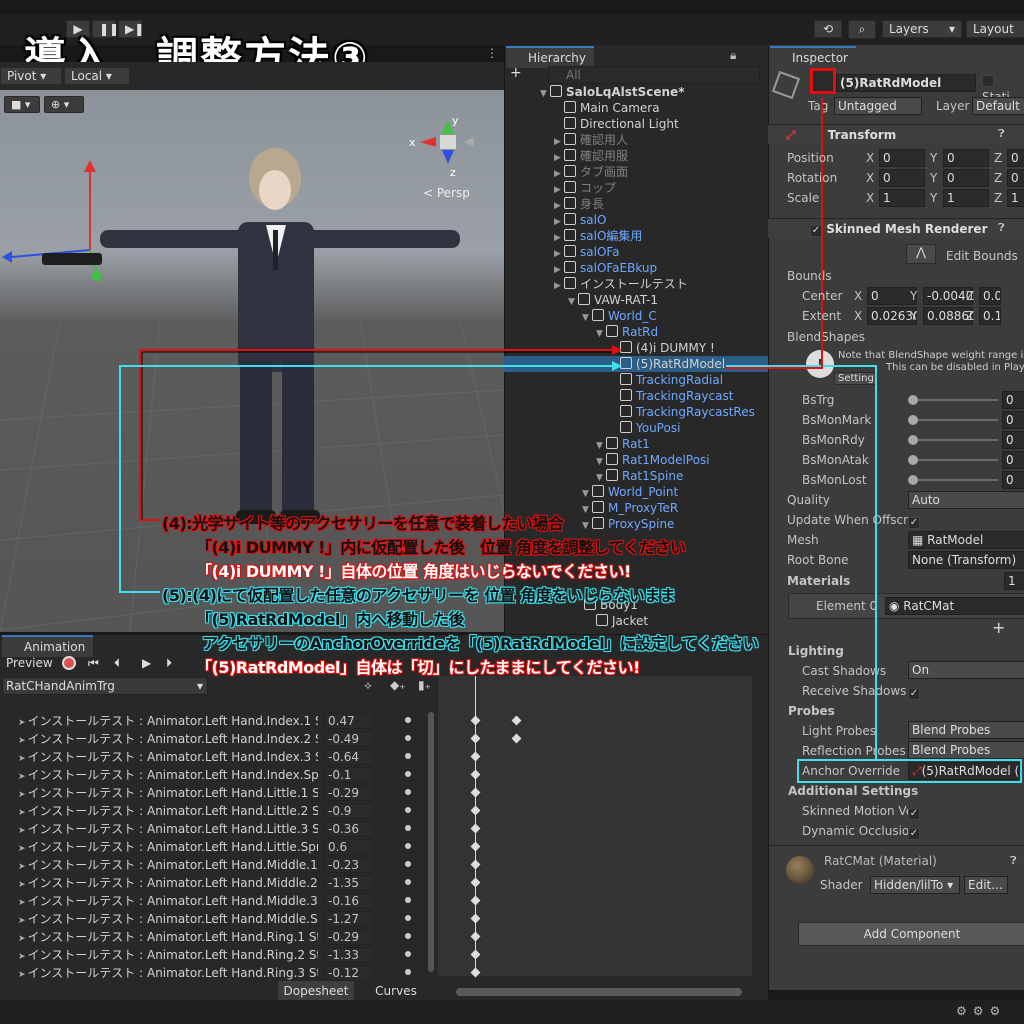  What do you see at coordinates (616, 124) in the screenshot?
I see `hierarchy-row: Directional Light` at bounding box center [616, 124].